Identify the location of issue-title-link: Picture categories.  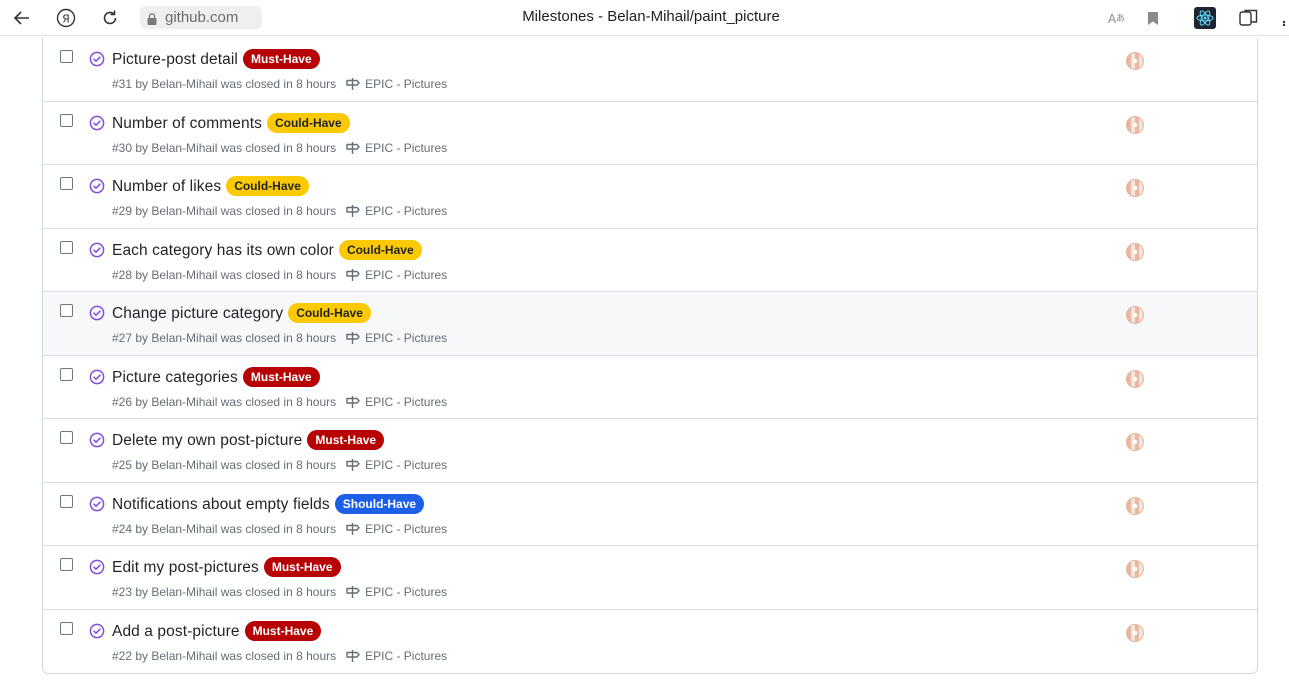
(175, 378).